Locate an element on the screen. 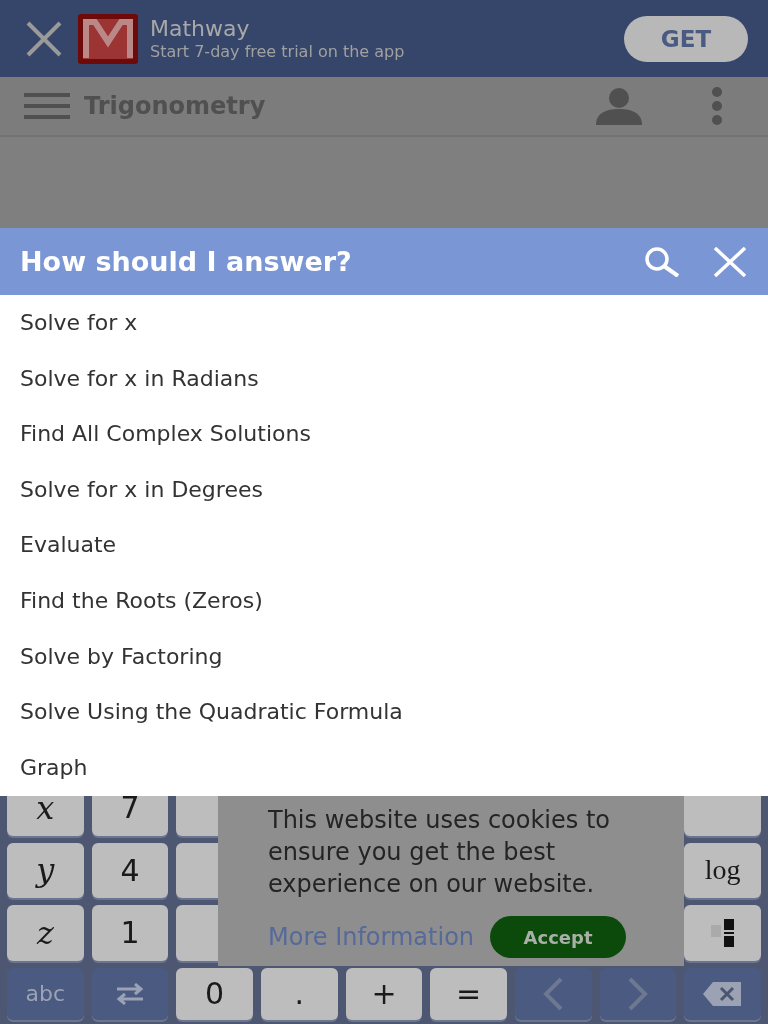 The image size is (768, 1024). variable-key: z is located at coordinates (45, 933).